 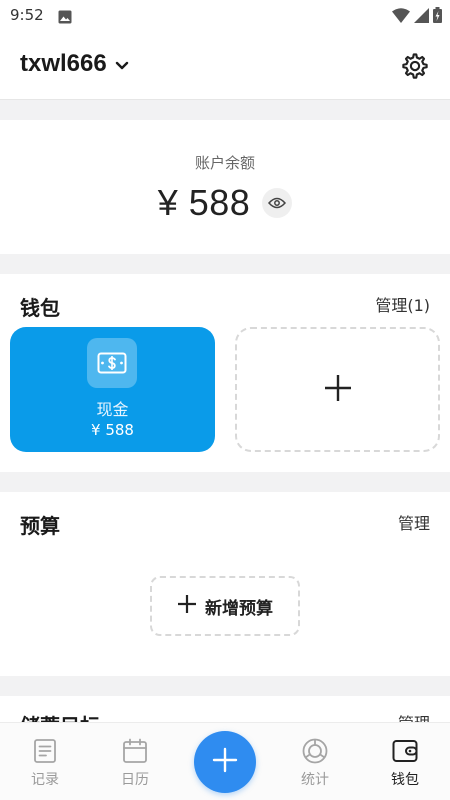 I want to click on budget-title: 预算, so click(x=40, y=526).